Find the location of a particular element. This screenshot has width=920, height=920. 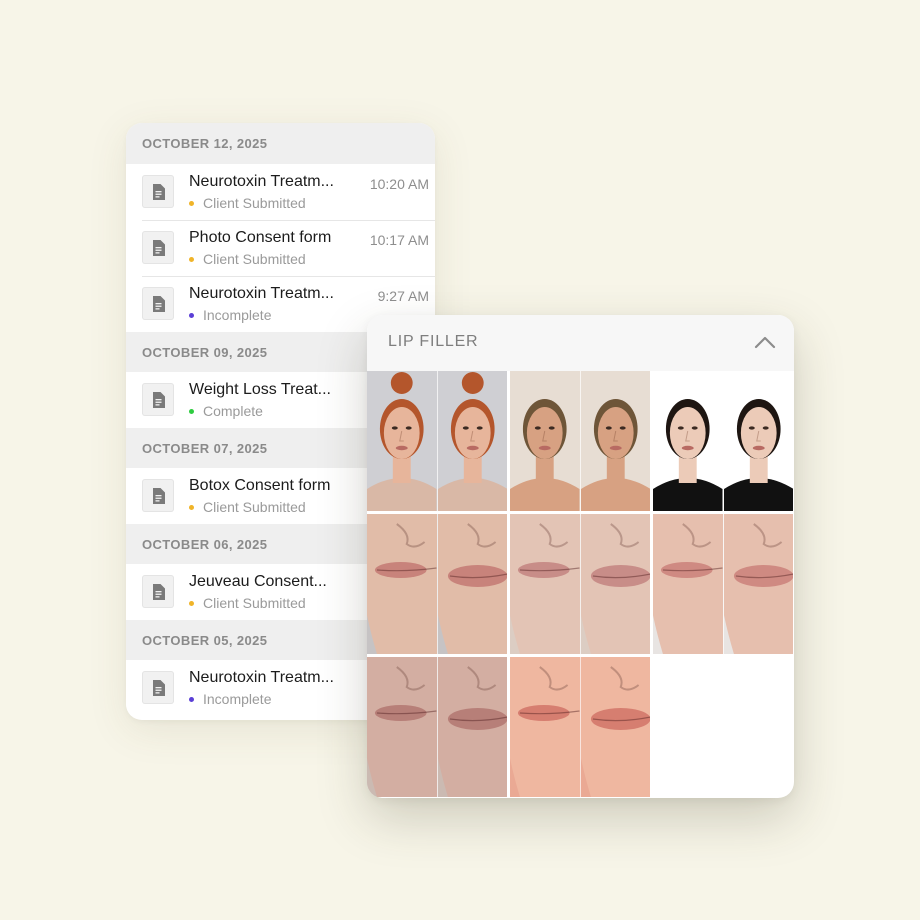

form-time: 9:27 AM is located at coordinates (403, 296).